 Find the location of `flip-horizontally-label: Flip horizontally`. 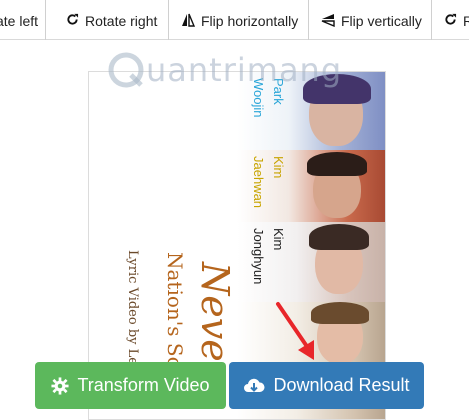

flip-horizontally-label: Flip horizontally is located at coordinates (250, 21).